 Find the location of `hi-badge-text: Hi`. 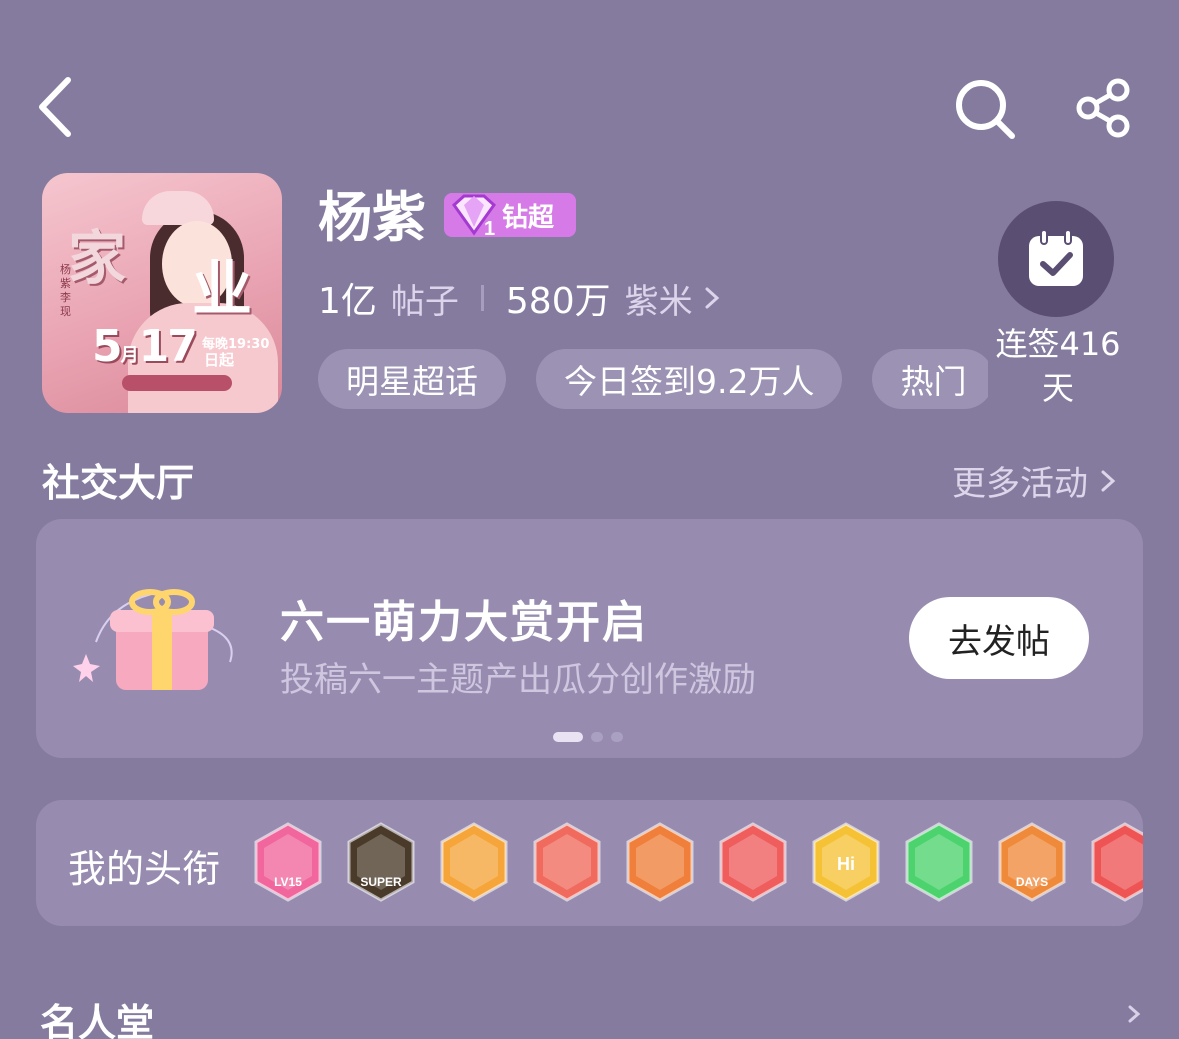

hi-badge-text: Hi is located at coordinates (846, 864).